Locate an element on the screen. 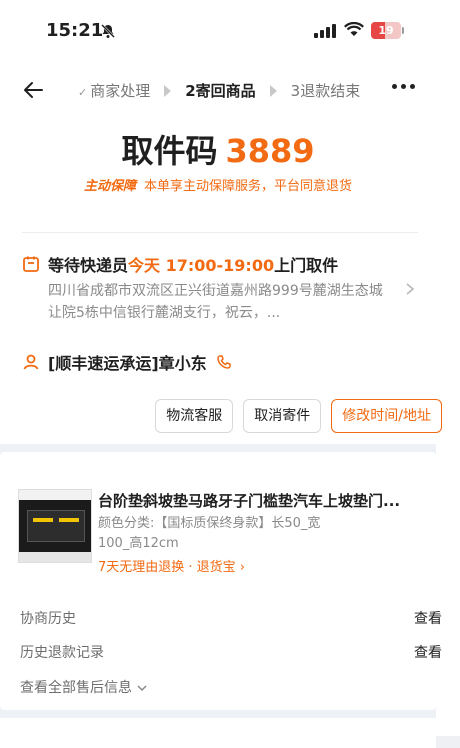 This screenshot has width=460, height=748. divider is located at coordinates (220, 232).